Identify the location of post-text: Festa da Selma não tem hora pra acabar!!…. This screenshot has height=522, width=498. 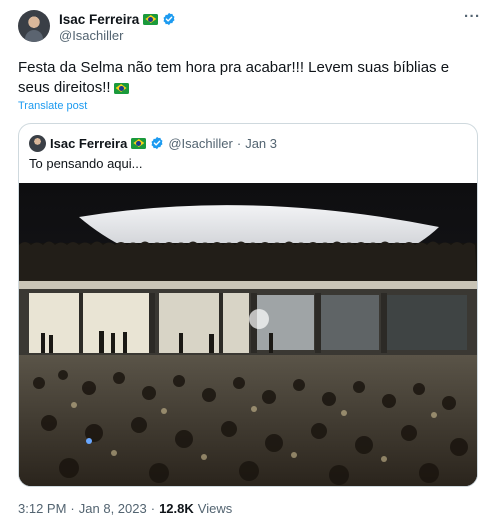
(249, 78).